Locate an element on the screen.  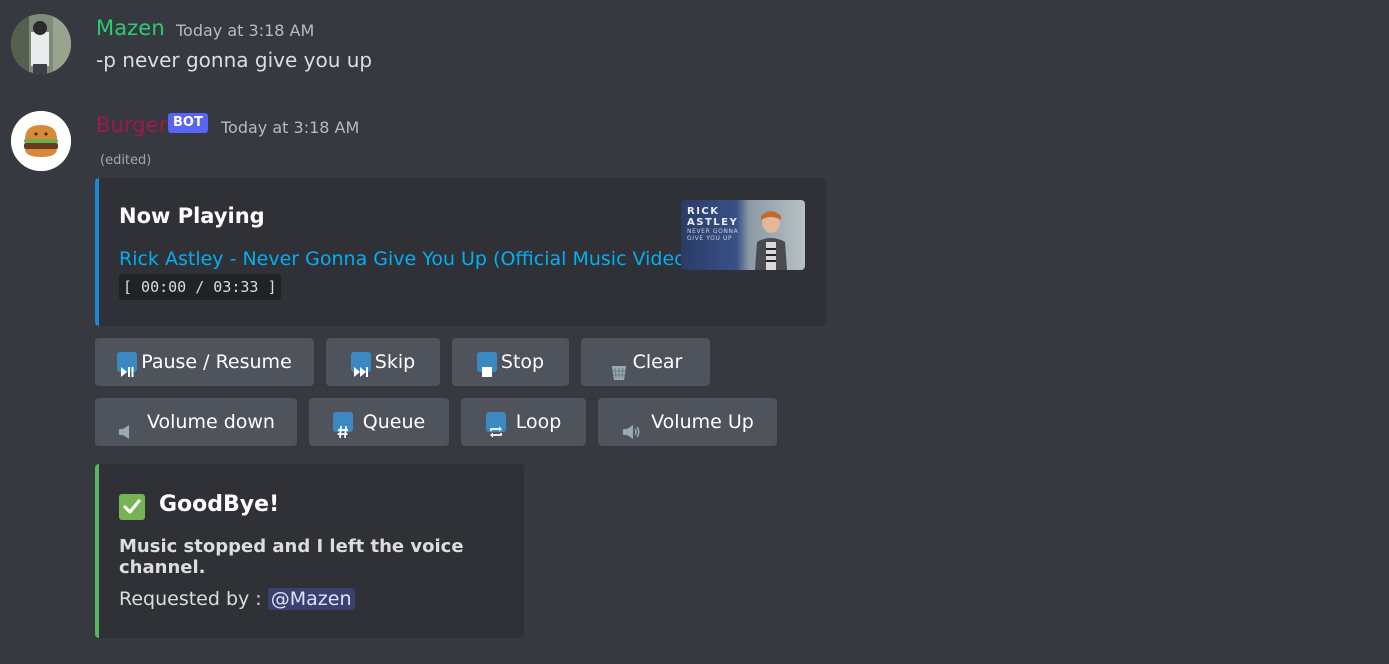
user-avatar-photo is located at coordinates (41, 44).